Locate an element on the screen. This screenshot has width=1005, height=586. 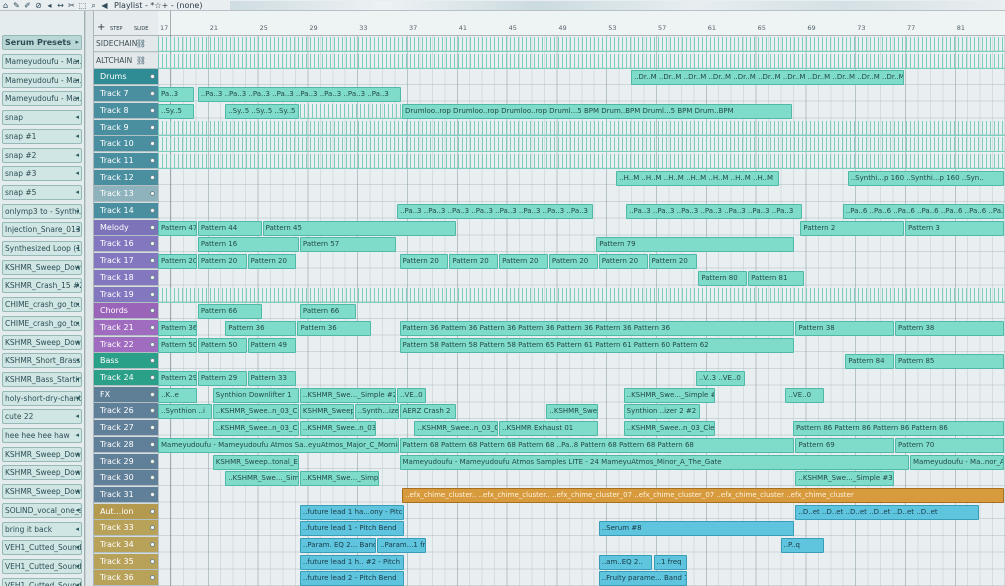
browser-item: cute 22 ◂ is located at coordinates (42, 417).